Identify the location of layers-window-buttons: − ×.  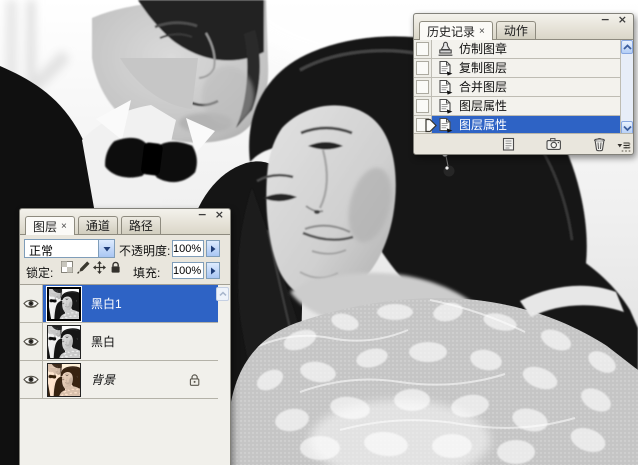
(211, 215).